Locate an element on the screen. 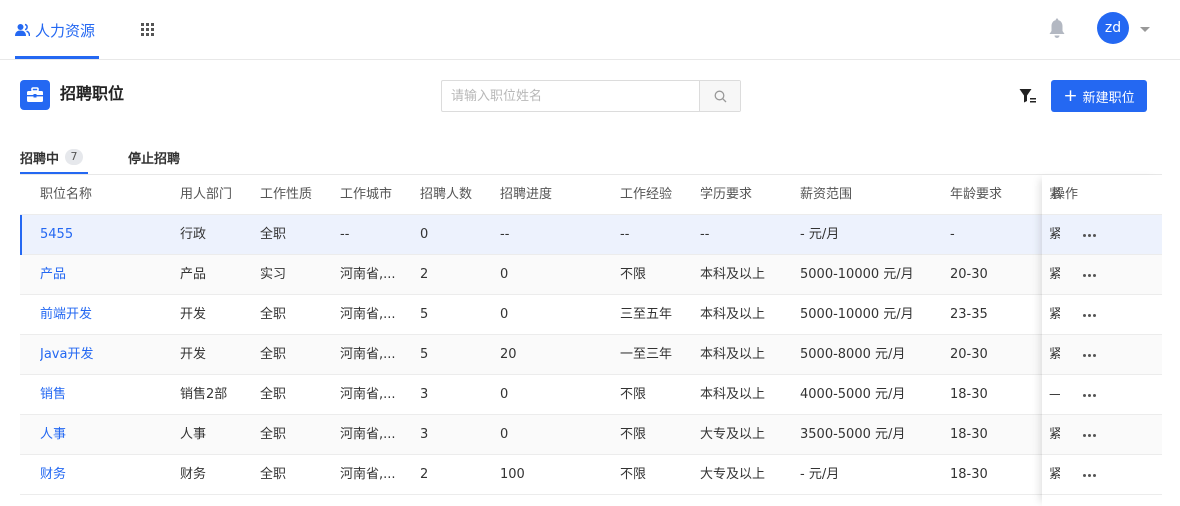 The image size is (1180, 506). cell-experience: 三至五年 is located at coordinates (646, 314).